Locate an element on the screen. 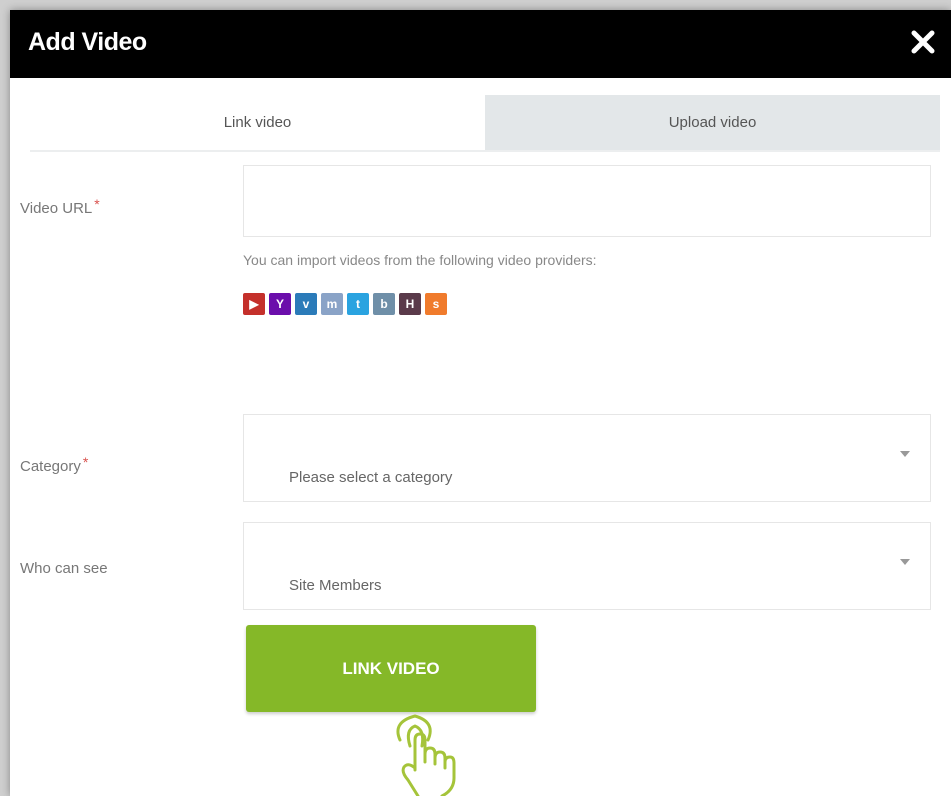 The width and height of the screenshot is (951, 796). hand-pointer-icon is located at coordinates (426, 755).